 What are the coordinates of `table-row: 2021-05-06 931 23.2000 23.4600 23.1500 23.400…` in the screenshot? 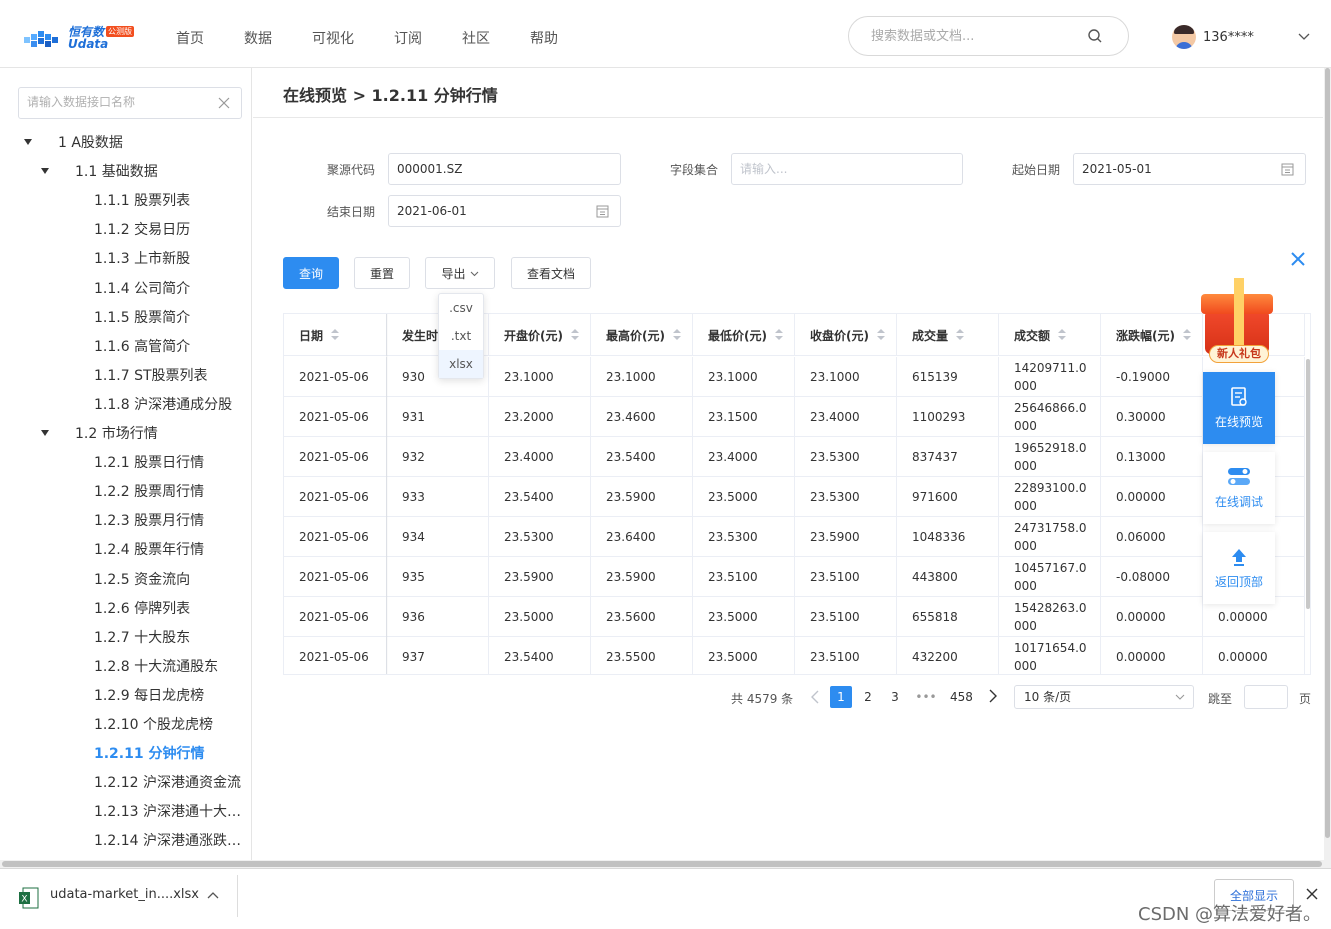 It's located at (794, 417).